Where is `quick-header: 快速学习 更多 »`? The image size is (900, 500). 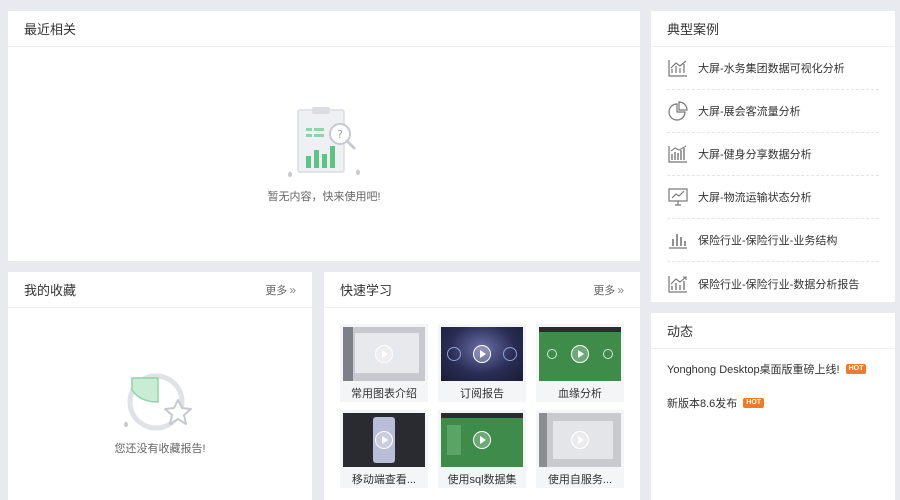 quick-header: 快速学习 更多 » is located at coordinates (482, 290).